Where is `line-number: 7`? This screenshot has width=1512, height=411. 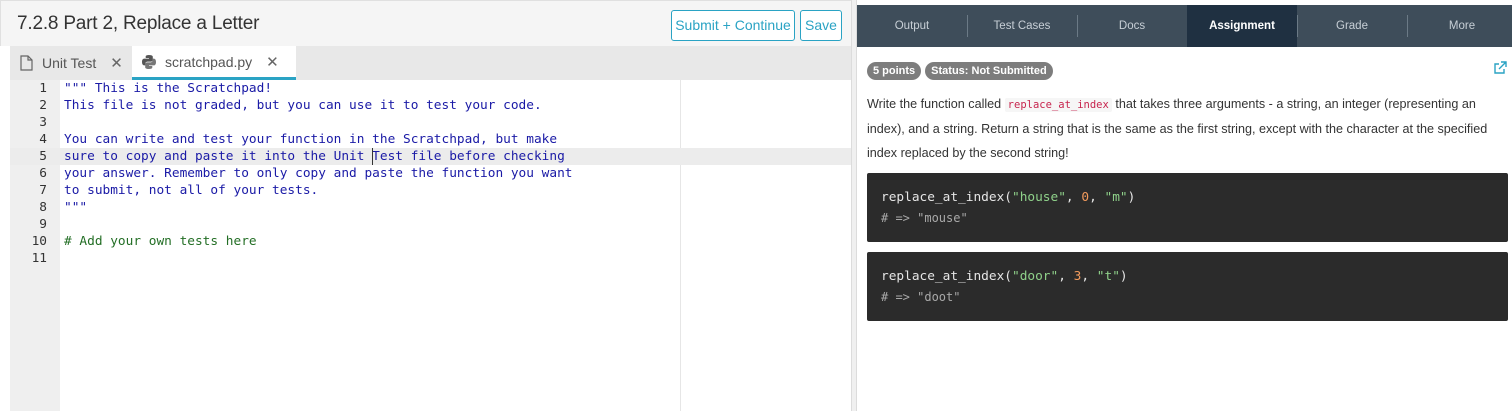
line-number: 7 is located at coordinates (43, 190).